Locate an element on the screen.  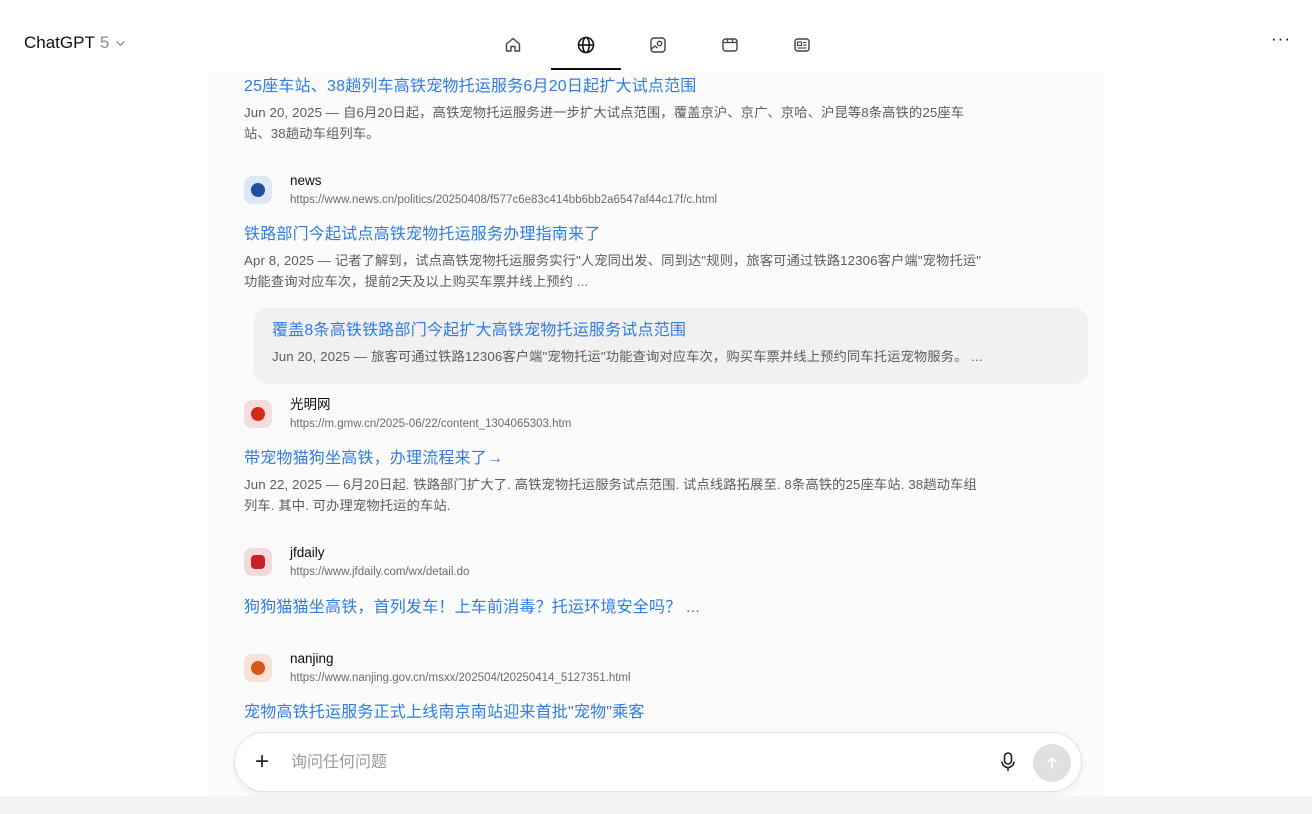
result-title: 25座车站、38趟列车高铁宠物托运服务6月20日起扩大试点范围 is located at coordinates (604, 87).